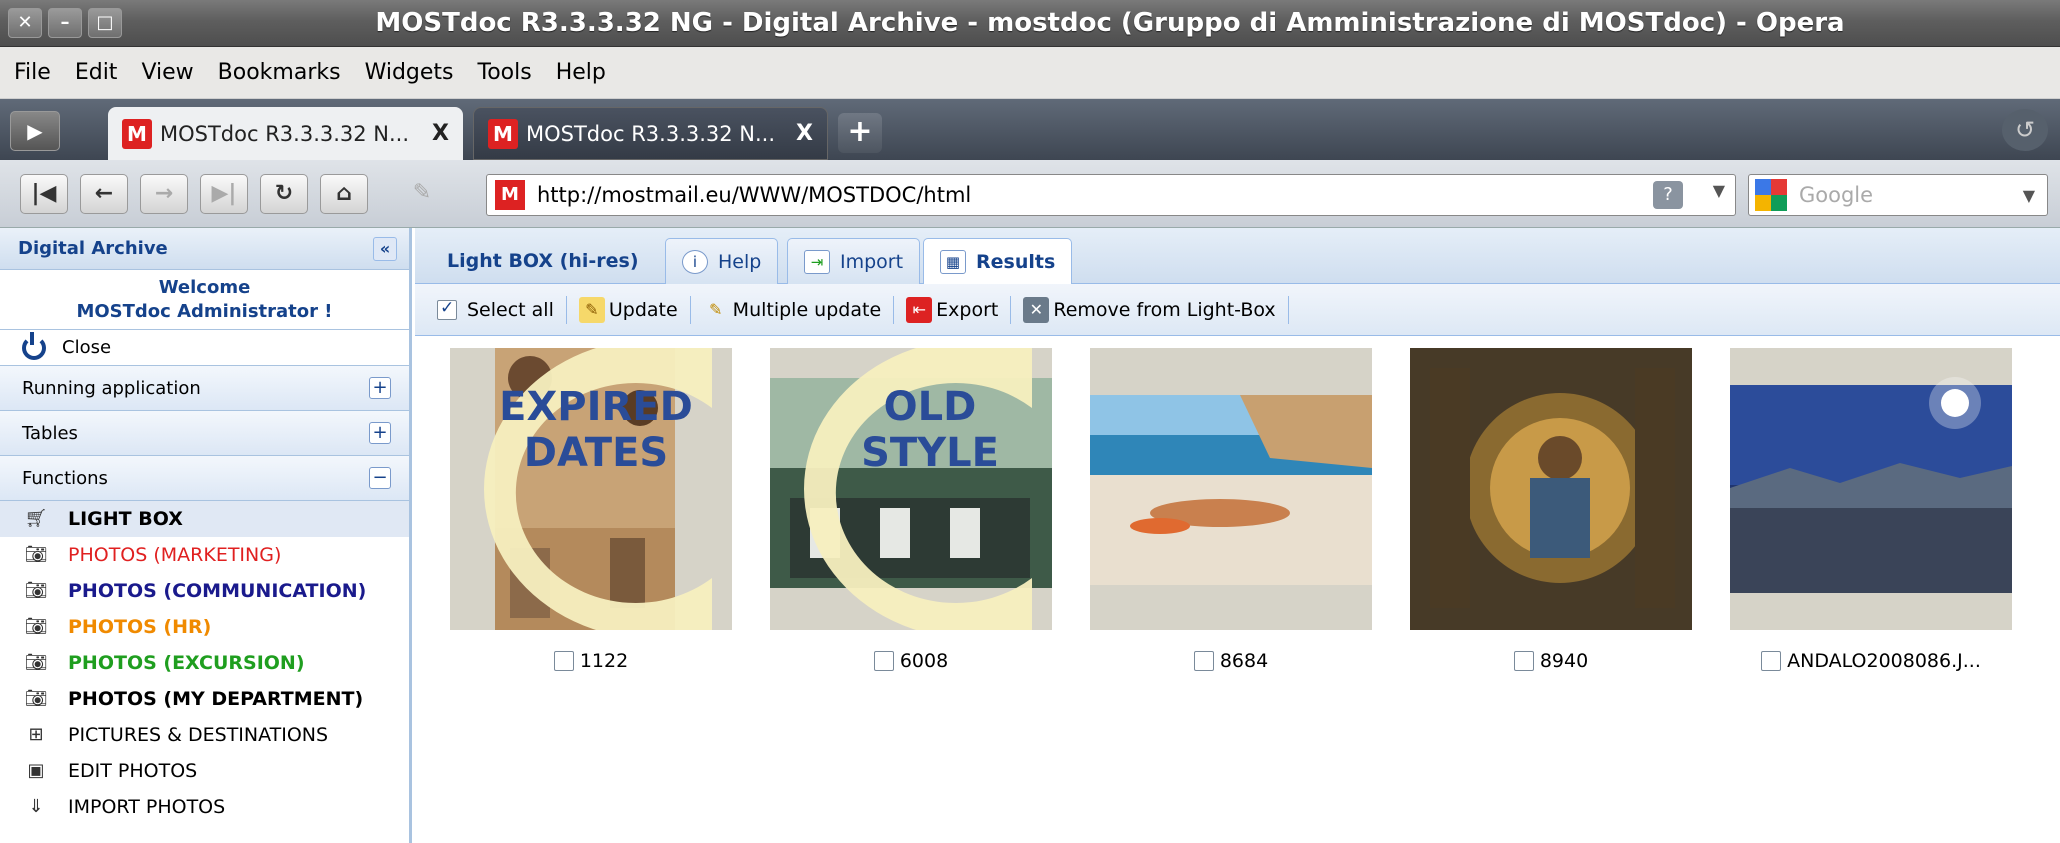  What do you see at coordinates (1898, 195) in the screenshot?
I see `search-field: Google ▼` at bounding box center [1898, 195].